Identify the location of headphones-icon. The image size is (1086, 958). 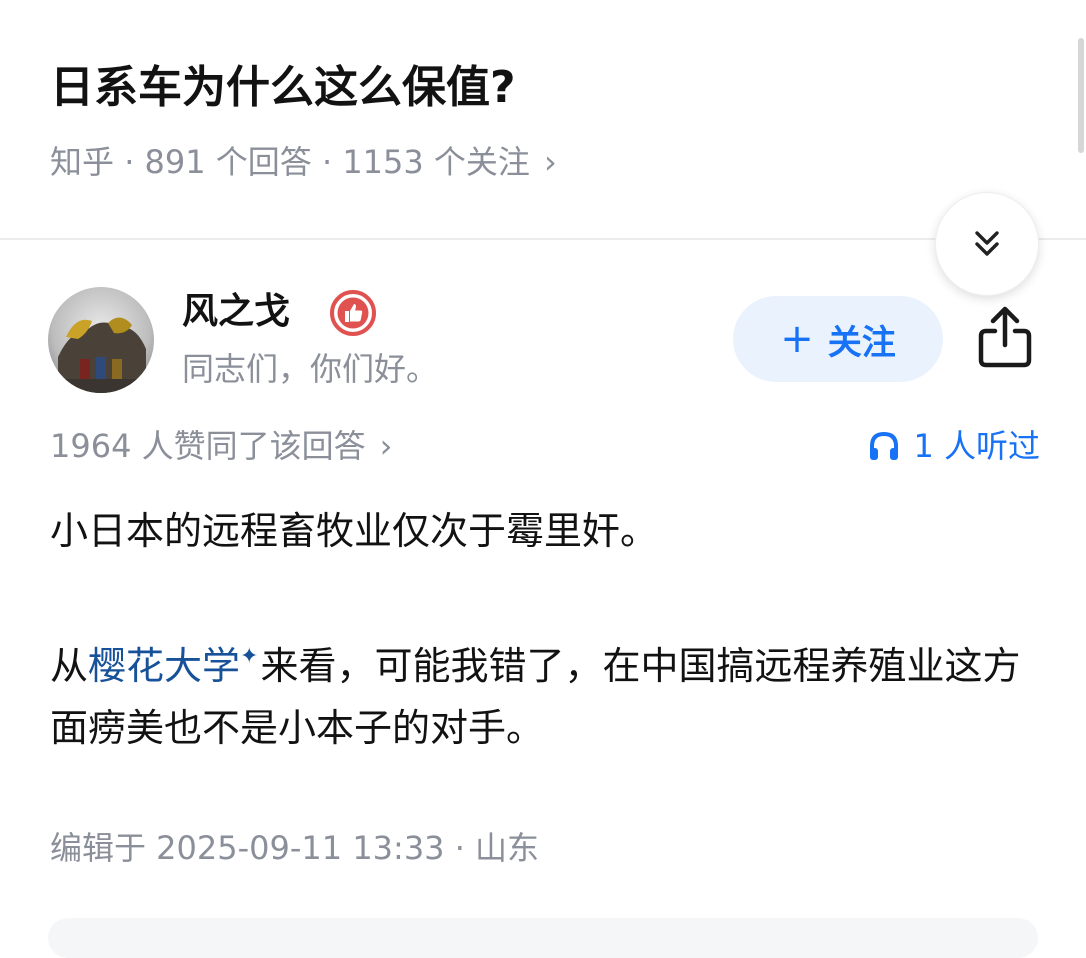
(884, 445).